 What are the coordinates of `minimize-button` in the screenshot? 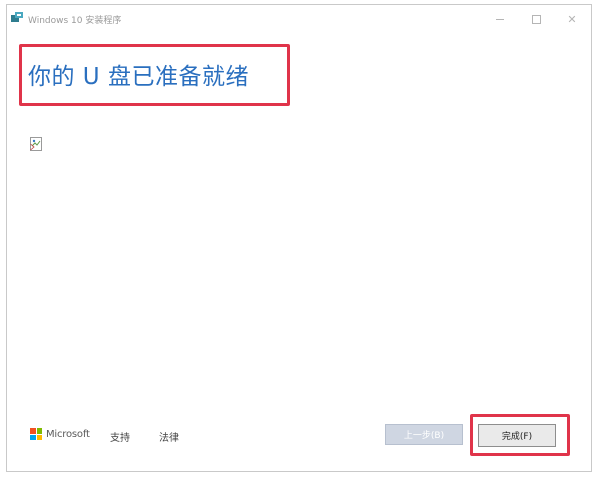 It's located at (500, 19).